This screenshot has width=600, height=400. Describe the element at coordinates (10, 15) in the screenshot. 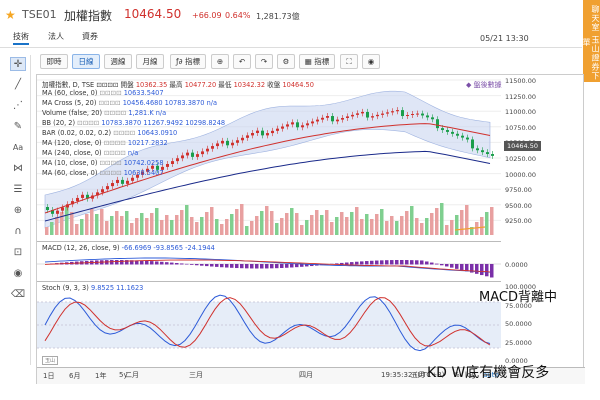

I see `favorite-star-icon: ★` at that location.